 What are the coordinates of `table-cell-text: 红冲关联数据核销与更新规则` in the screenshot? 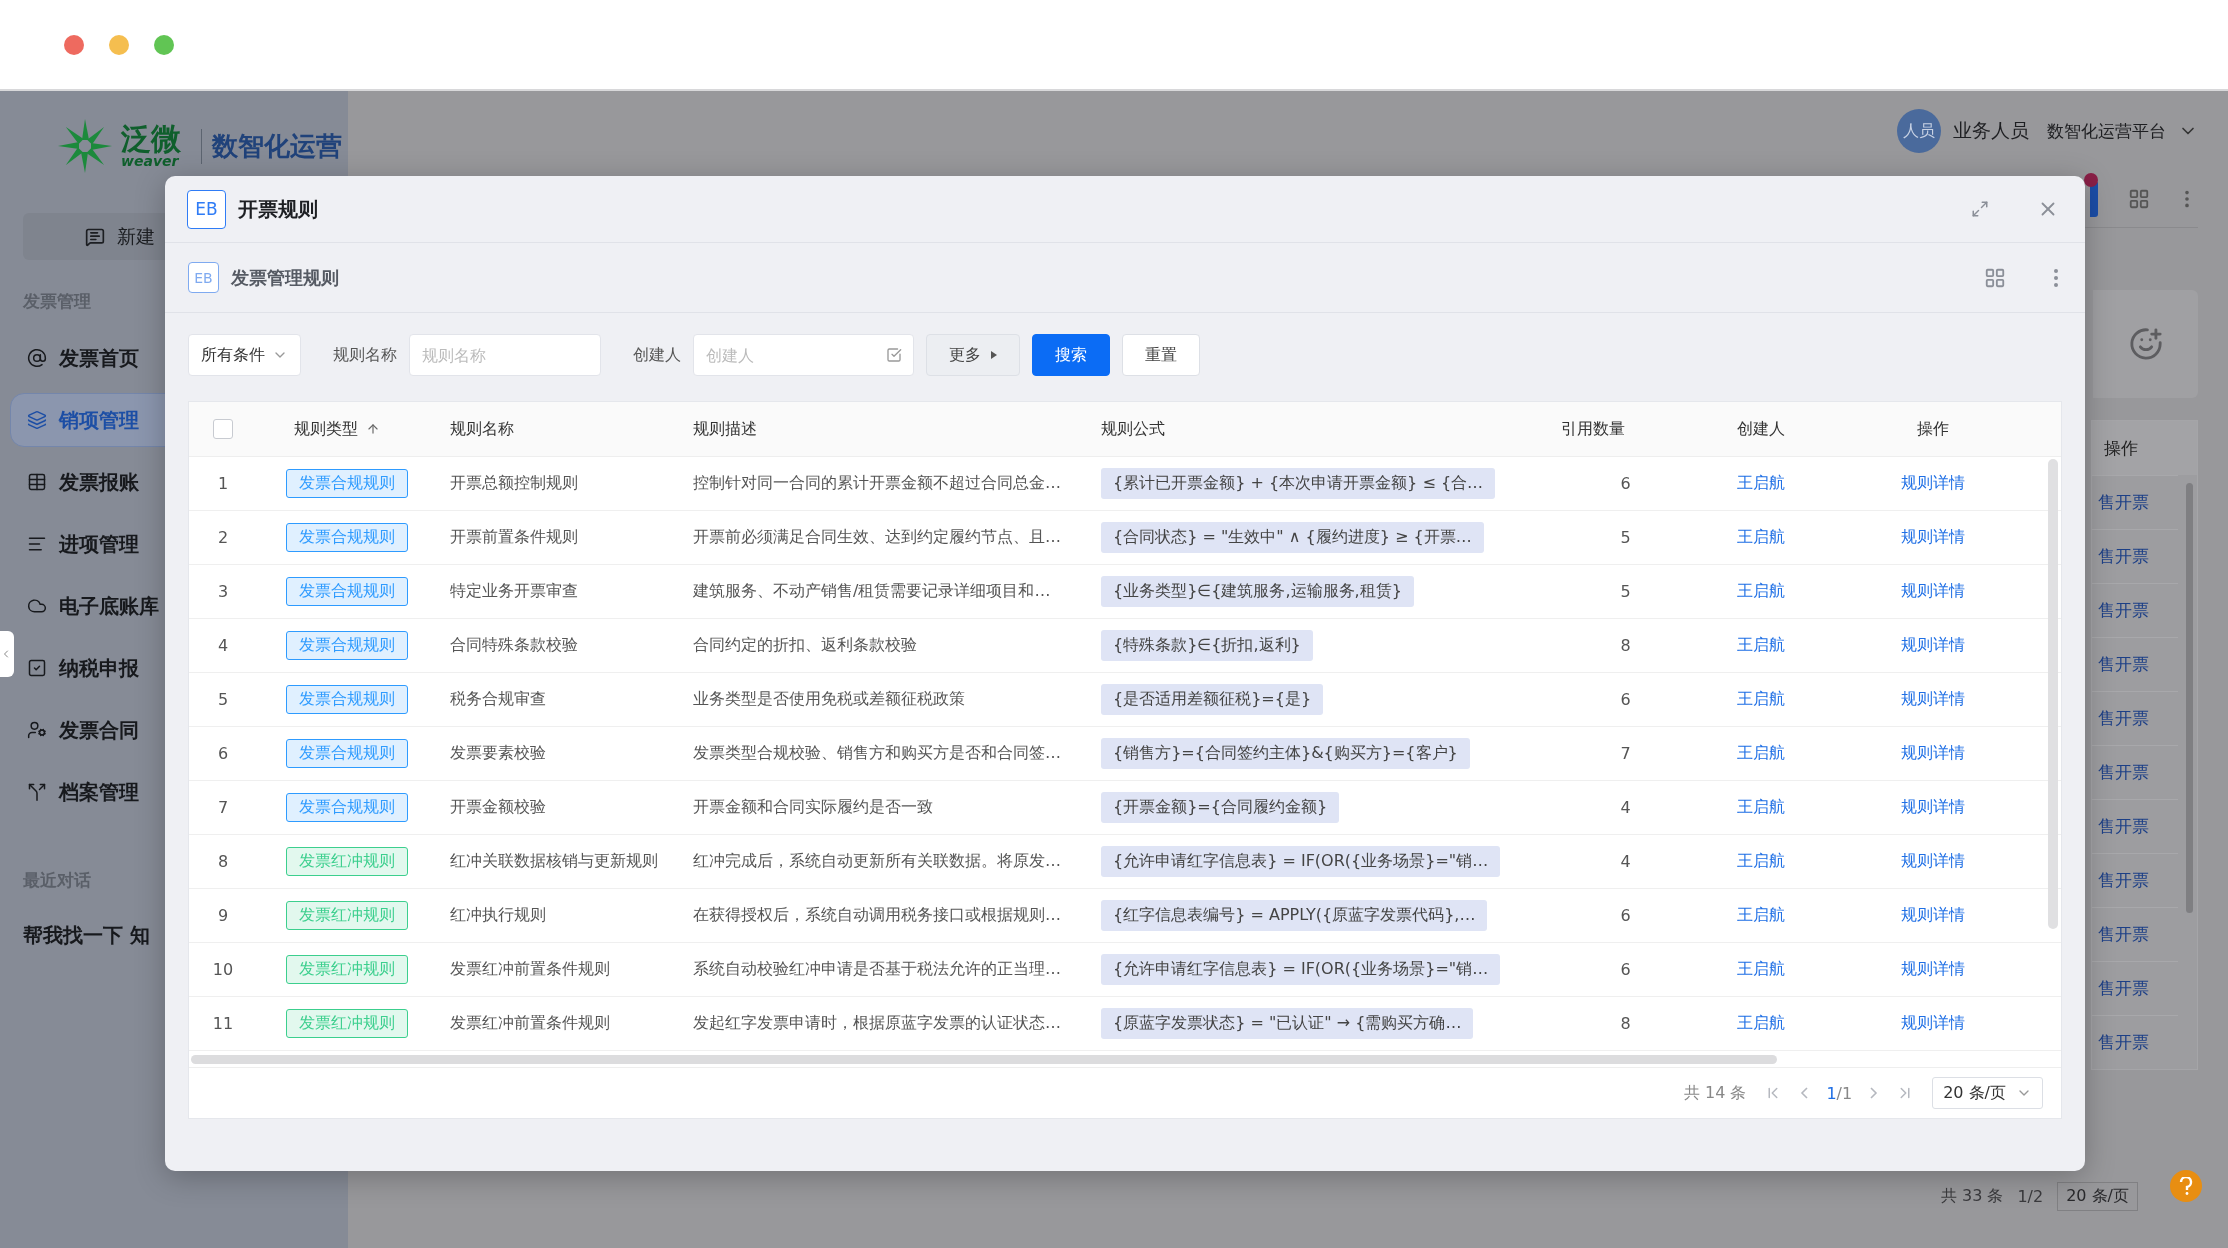 It's located at (554, 861).